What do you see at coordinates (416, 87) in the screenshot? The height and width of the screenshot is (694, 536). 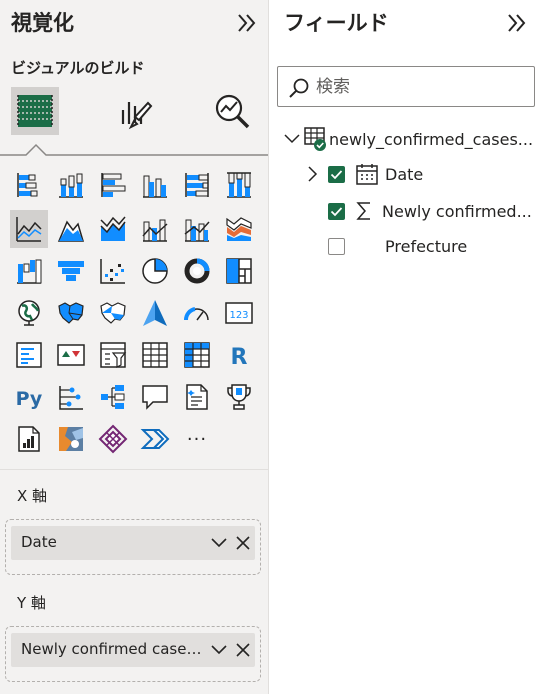 I see `fields-search-input` at bounding box center [416, 87].